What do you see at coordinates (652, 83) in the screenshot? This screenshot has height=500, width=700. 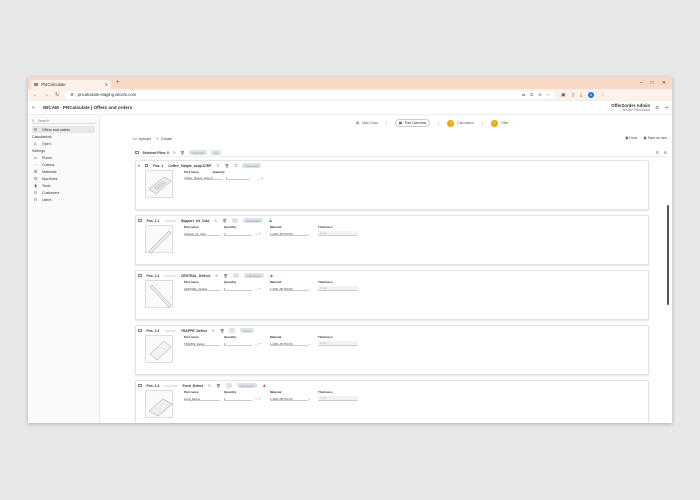 I see `maximize-icon: □` at bounding box center [652, 83].